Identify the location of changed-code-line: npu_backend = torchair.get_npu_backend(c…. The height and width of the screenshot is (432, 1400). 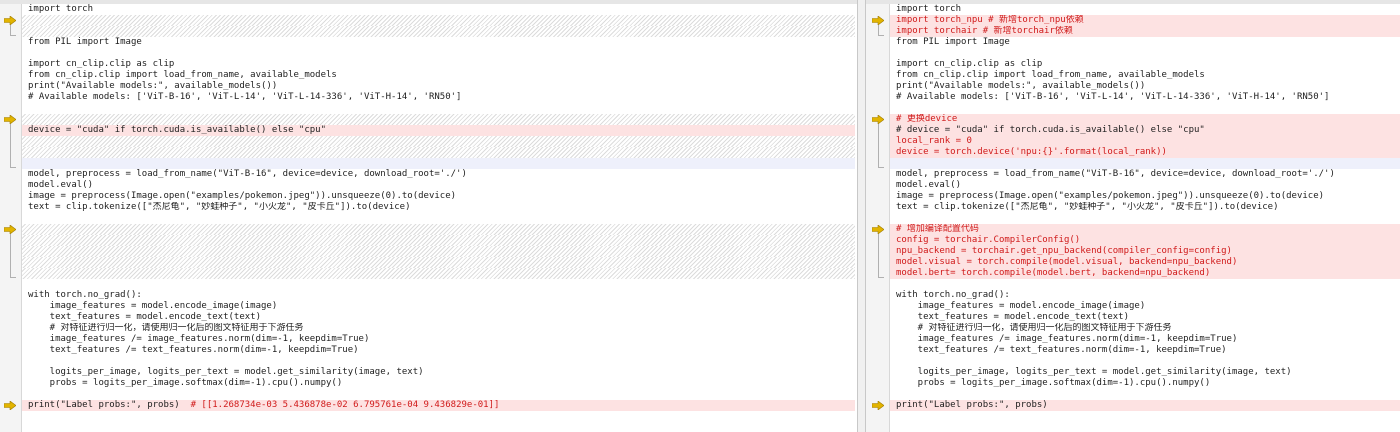
(1145, 251).